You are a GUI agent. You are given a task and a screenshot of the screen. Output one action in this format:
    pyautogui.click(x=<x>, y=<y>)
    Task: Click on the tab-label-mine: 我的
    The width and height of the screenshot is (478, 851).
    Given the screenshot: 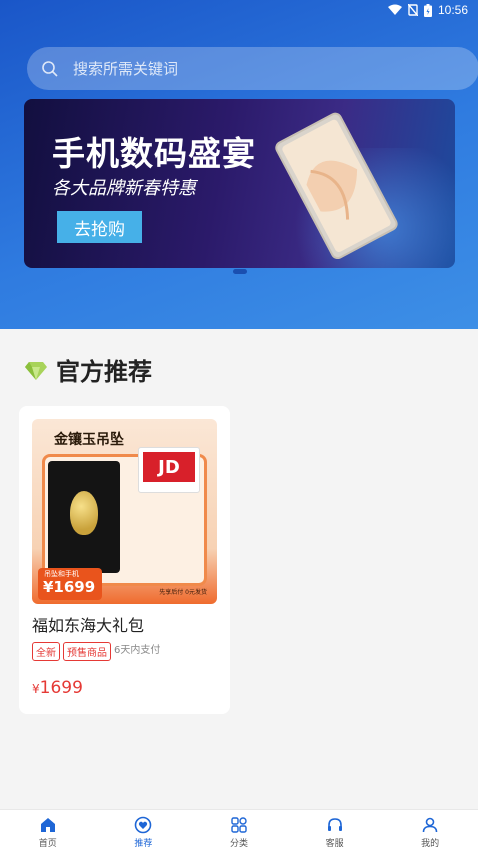 What is the action you would take?
    pyautogui.click(x=430, y=844)
    